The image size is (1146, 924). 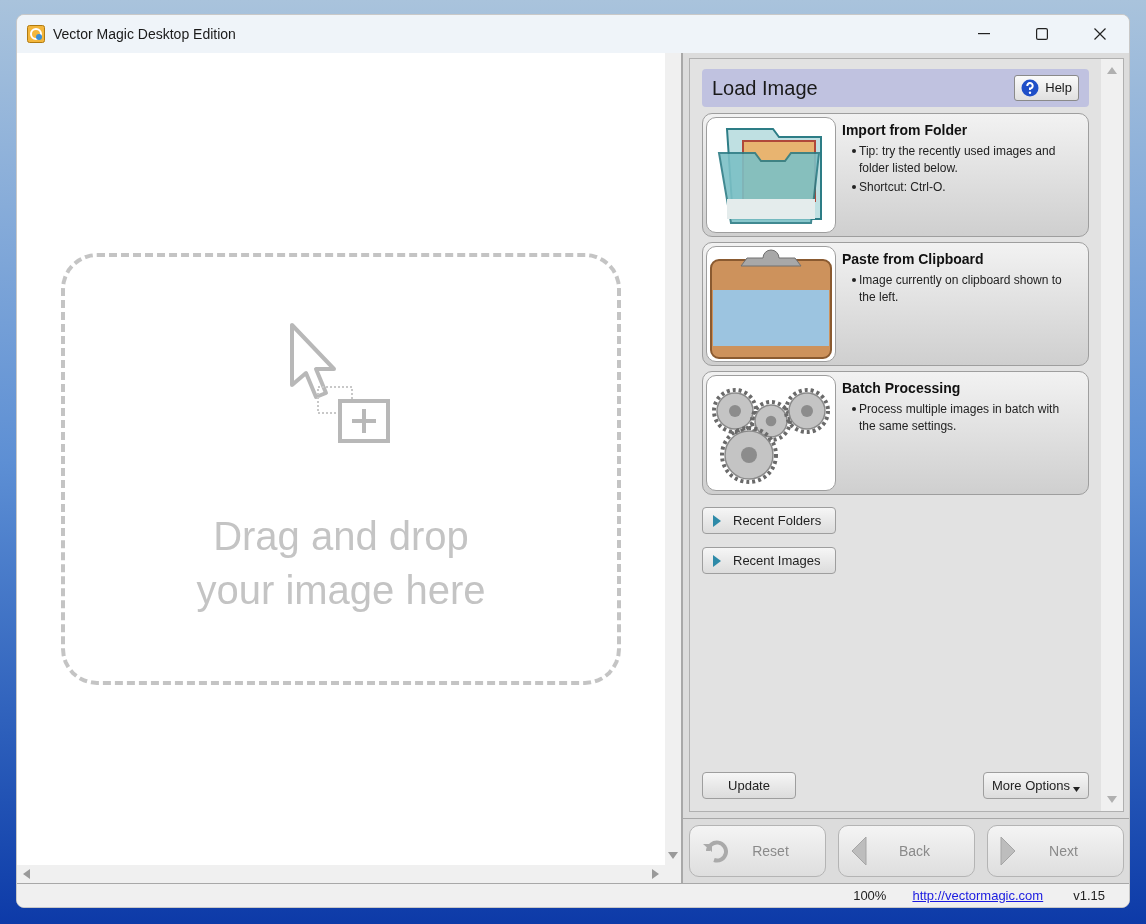 I want to click on undo-icon, so click(x=715, y=851).